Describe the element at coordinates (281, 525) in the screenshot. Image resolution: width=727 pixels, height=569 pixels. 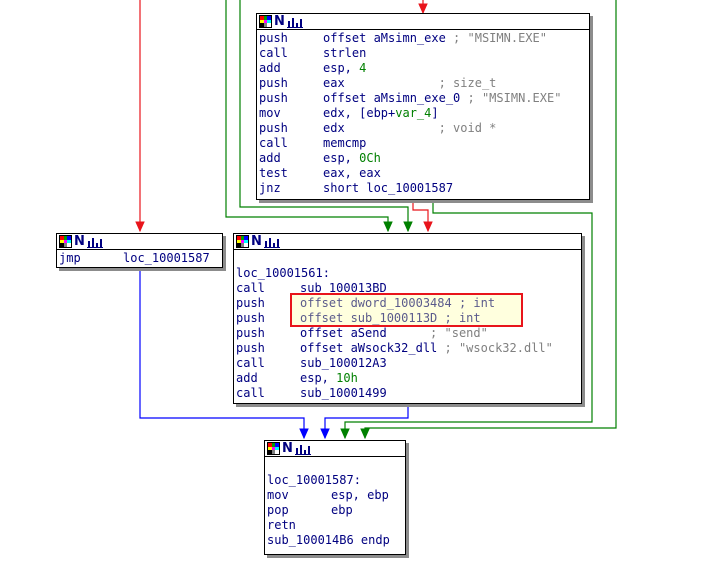
I see `mnemonic: retn` at that location.